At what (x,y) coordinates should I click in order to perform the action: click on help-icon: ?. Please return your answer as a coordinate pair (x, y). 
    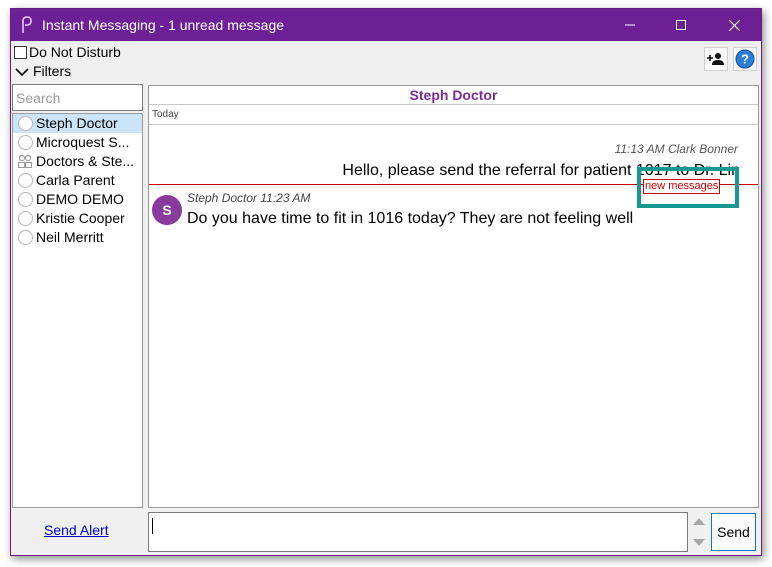
    Looking at the image, I should click on (745, 59).